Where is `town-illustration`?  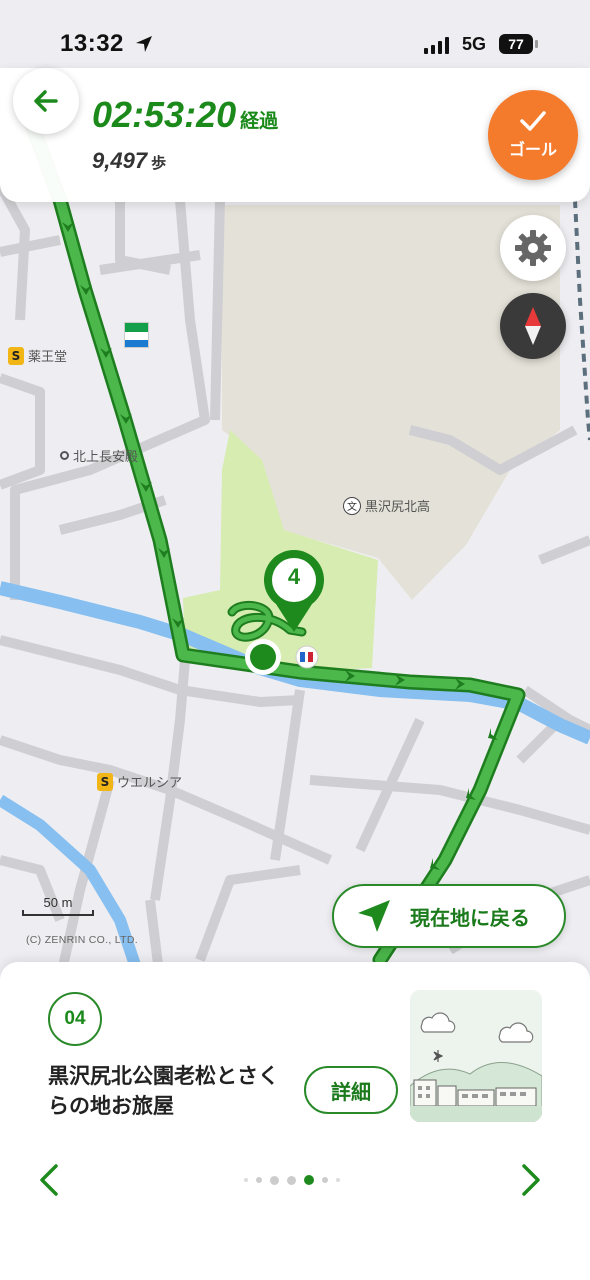 town-illustration is located at coordinates (476, 1056).